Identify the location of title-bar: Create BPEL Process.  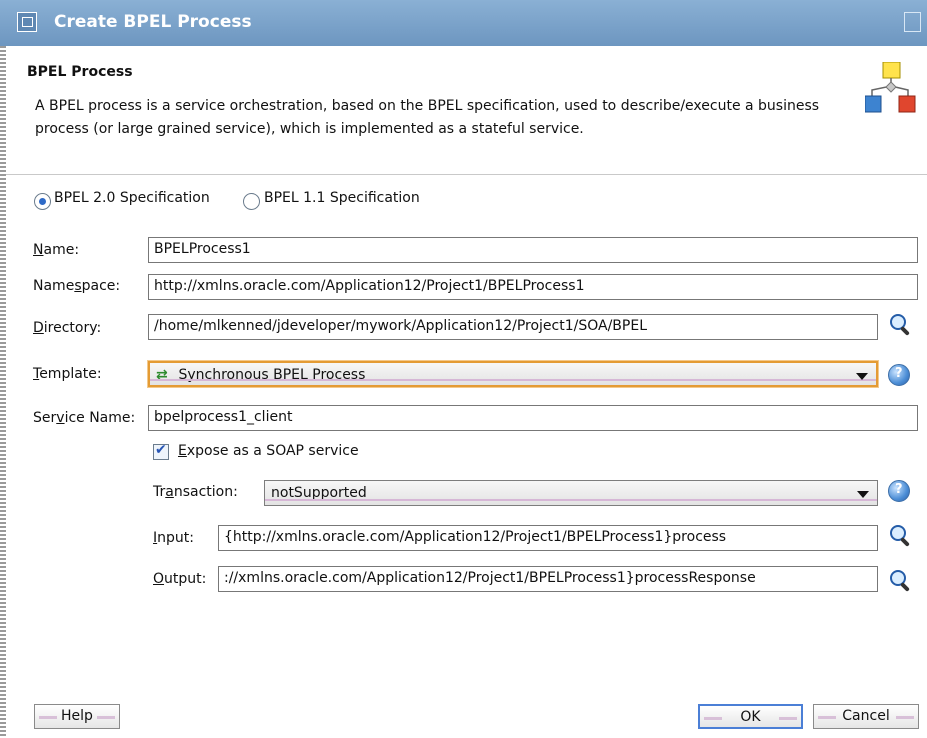
(463, 23).